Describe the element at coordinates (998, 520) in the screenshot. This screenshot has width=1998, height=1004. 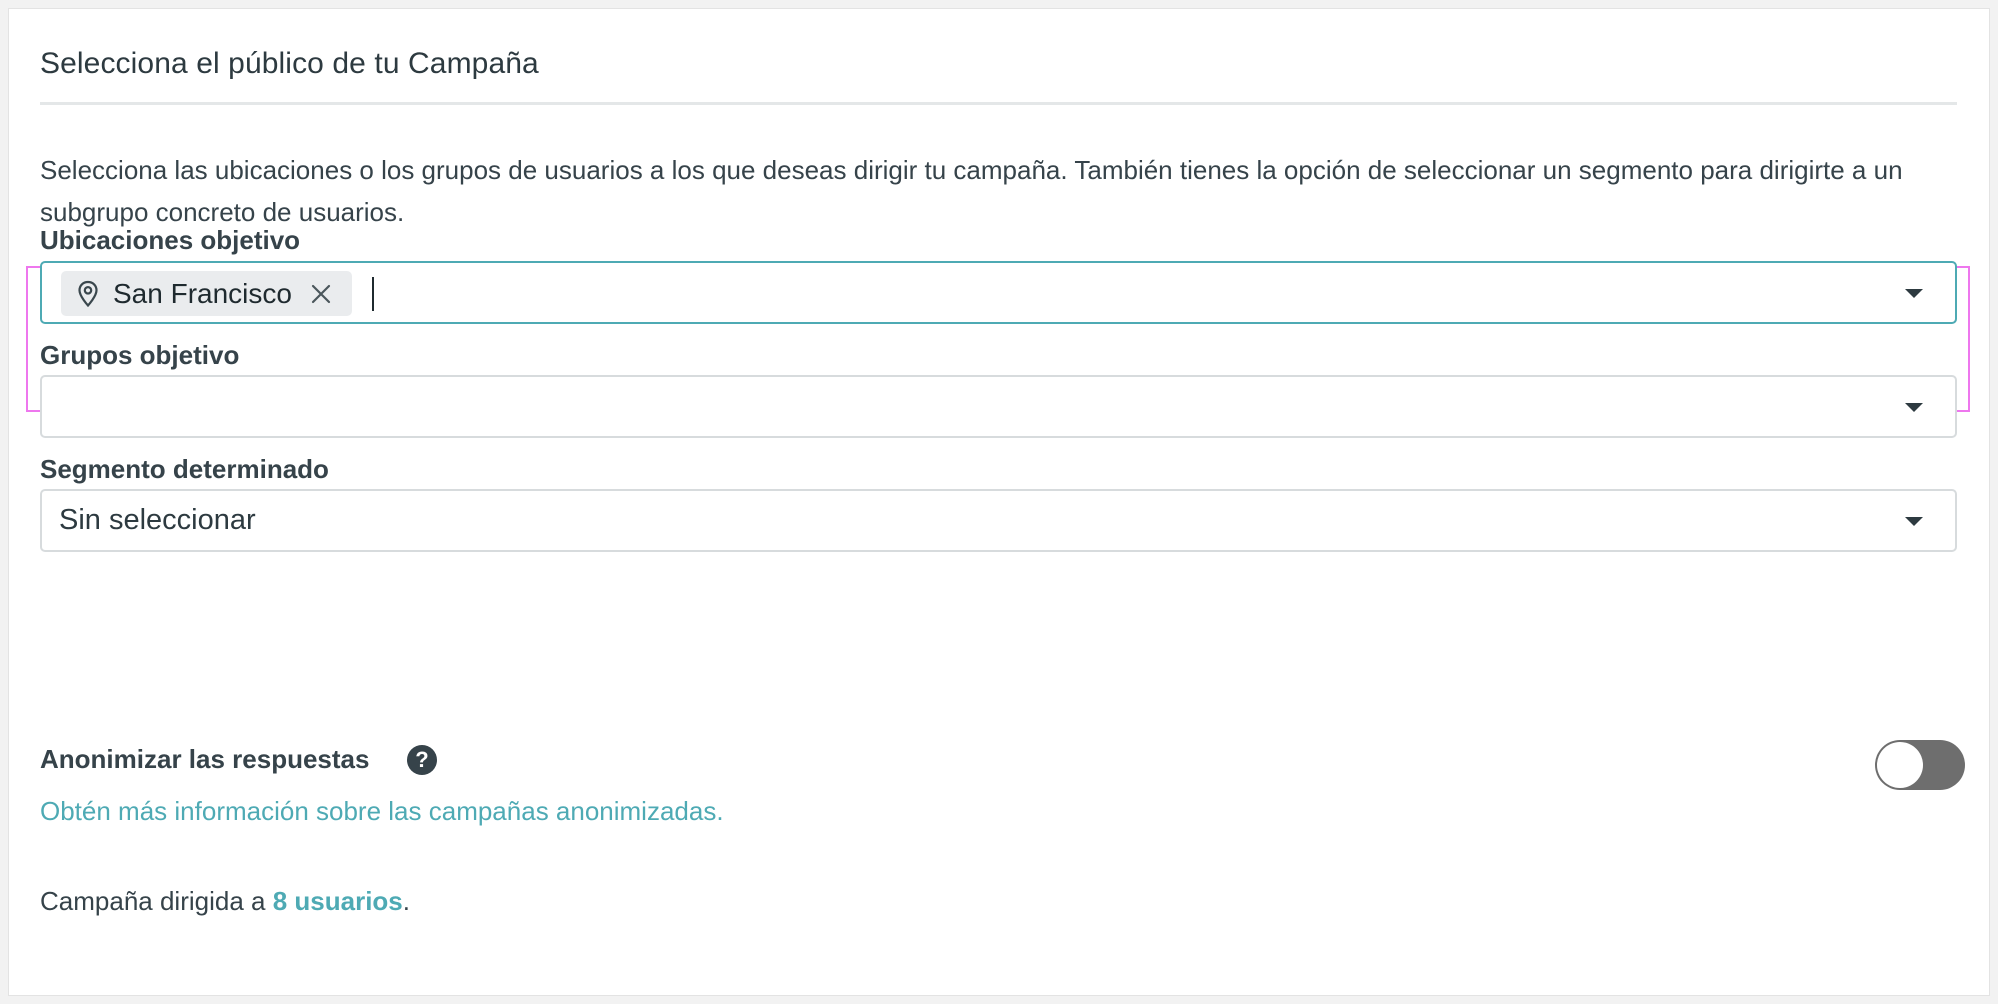
I see `segment-select: Sin seleccionar` at that location.